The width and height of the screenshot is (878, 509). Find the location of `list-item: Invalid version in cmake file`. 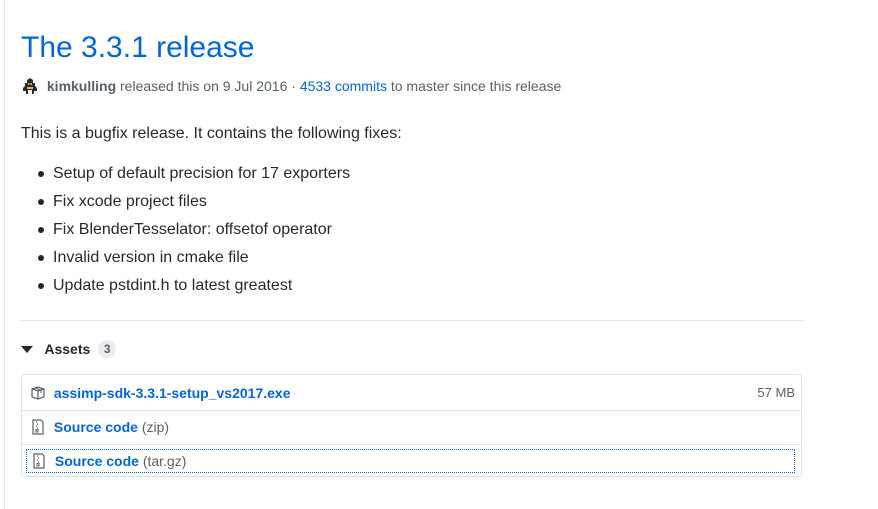

list-item: Invalid version in cmake file is located at coordinates (185, 258).